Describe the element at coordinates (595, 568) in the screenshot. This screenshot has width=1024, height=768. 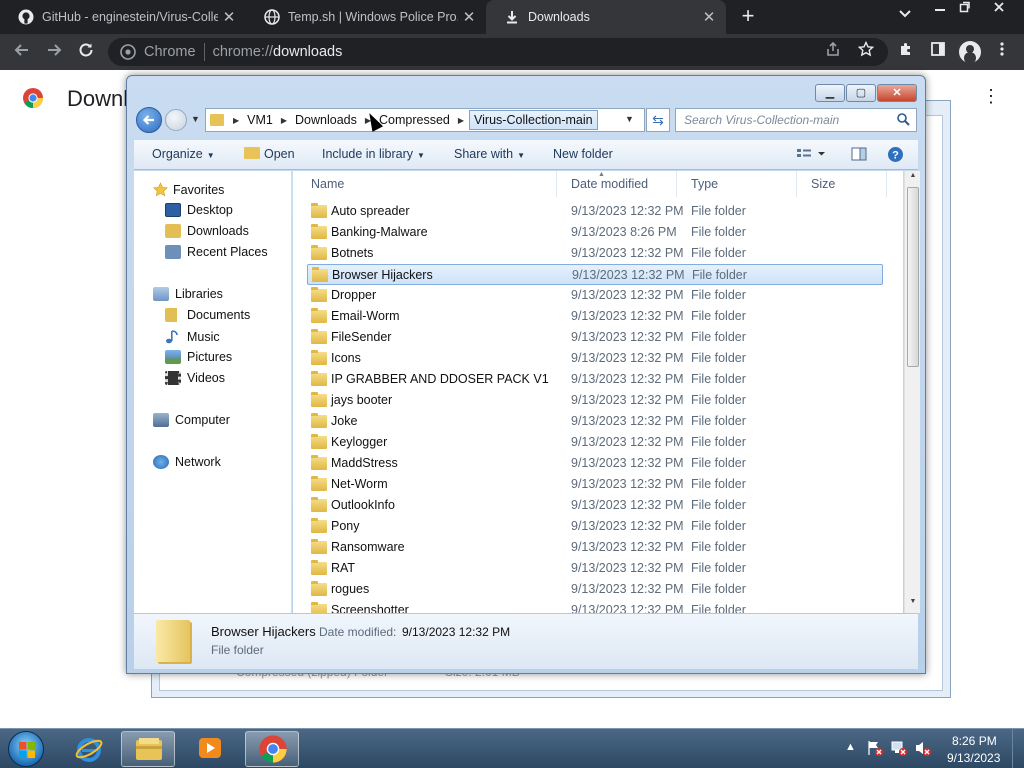
I see `table-row: RAT 9/13/2023 12:32 PM File folder` at that location.